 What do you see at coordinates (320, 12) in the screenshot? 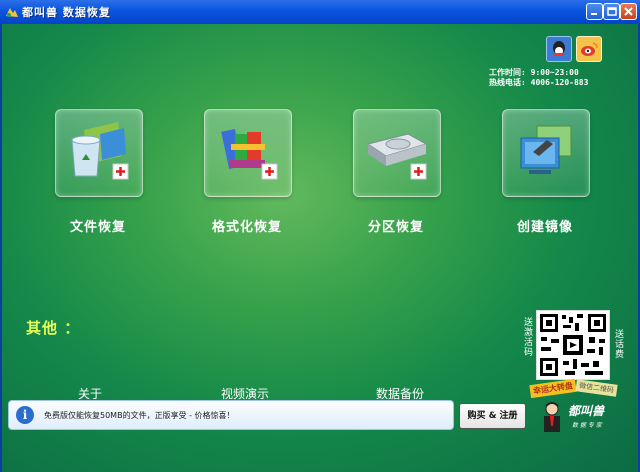
I see `title-bar: 都叫兽 数据恢复` at bounding box center [320, 12].